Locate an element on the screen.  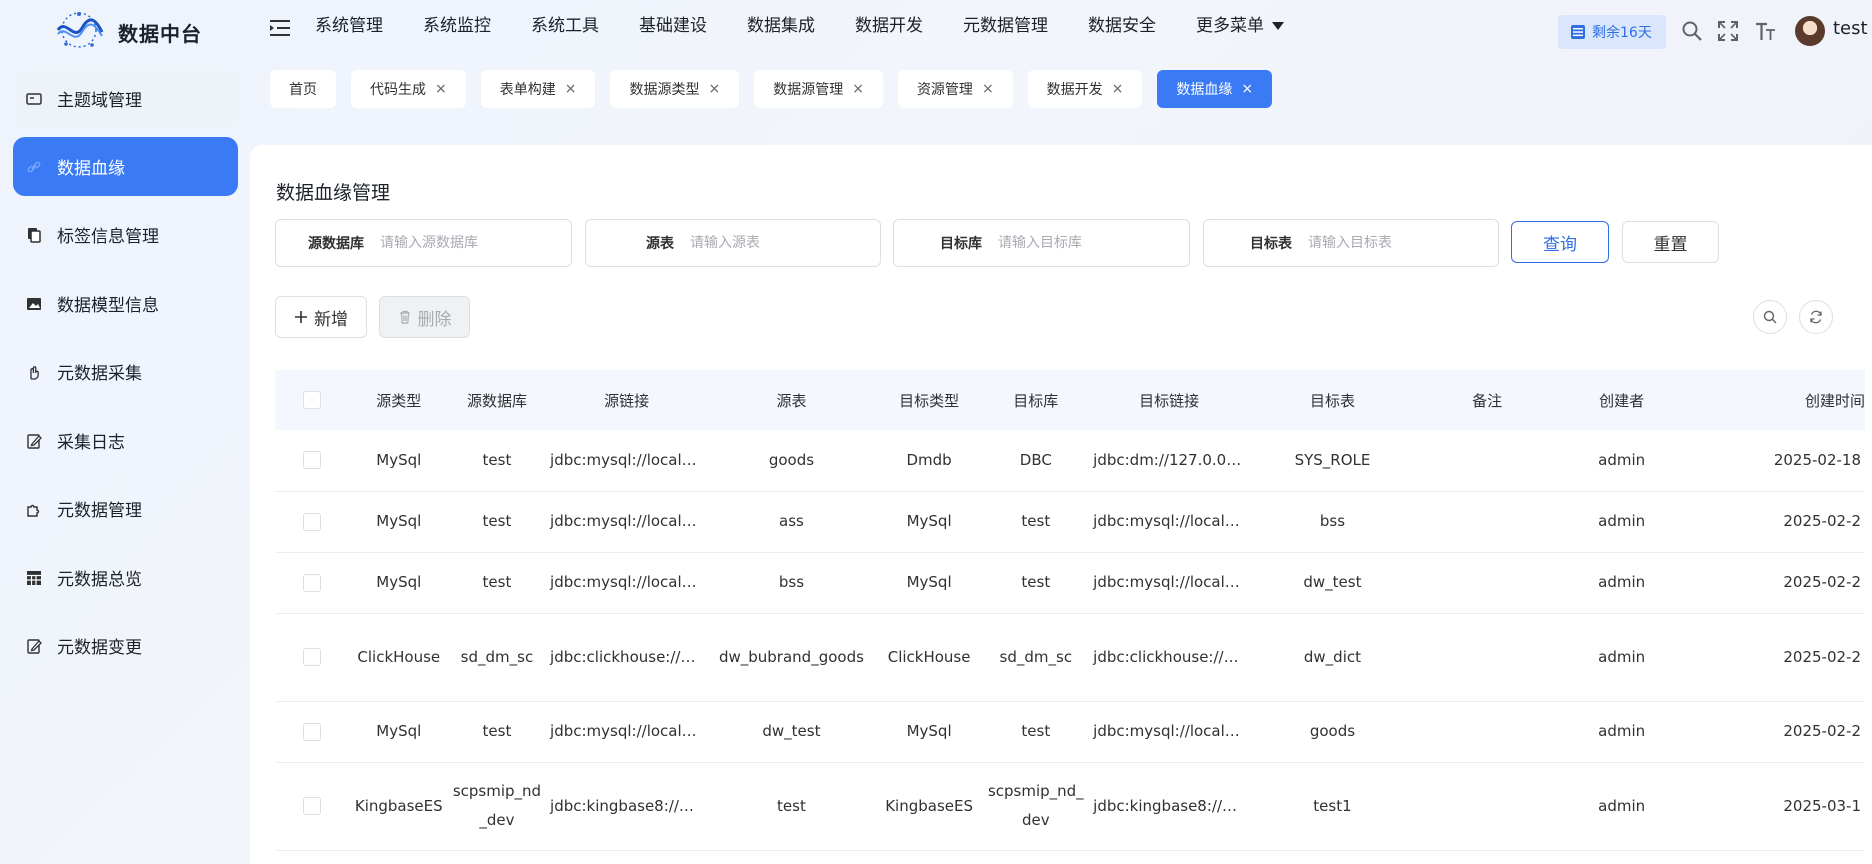
table-cell: bss is located at coordinates (1332, 522).